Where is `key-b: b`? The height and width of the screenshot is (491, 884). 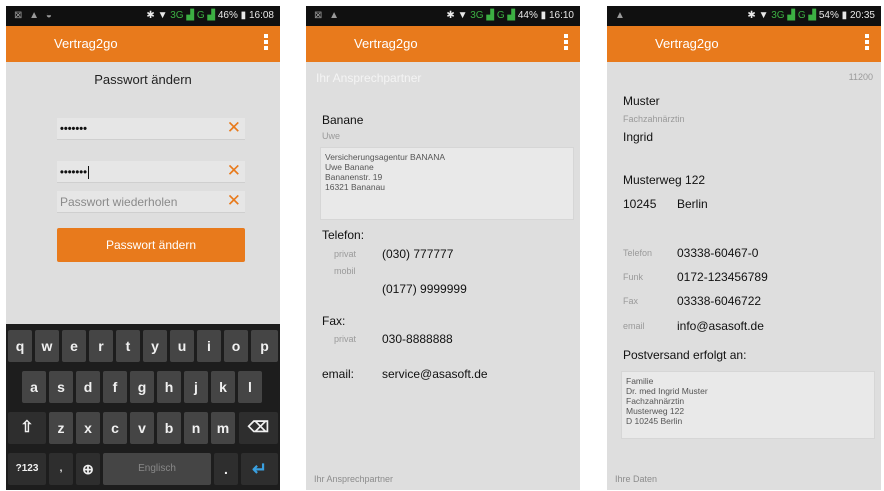 key-b: b is located at coordinates (169, 428).